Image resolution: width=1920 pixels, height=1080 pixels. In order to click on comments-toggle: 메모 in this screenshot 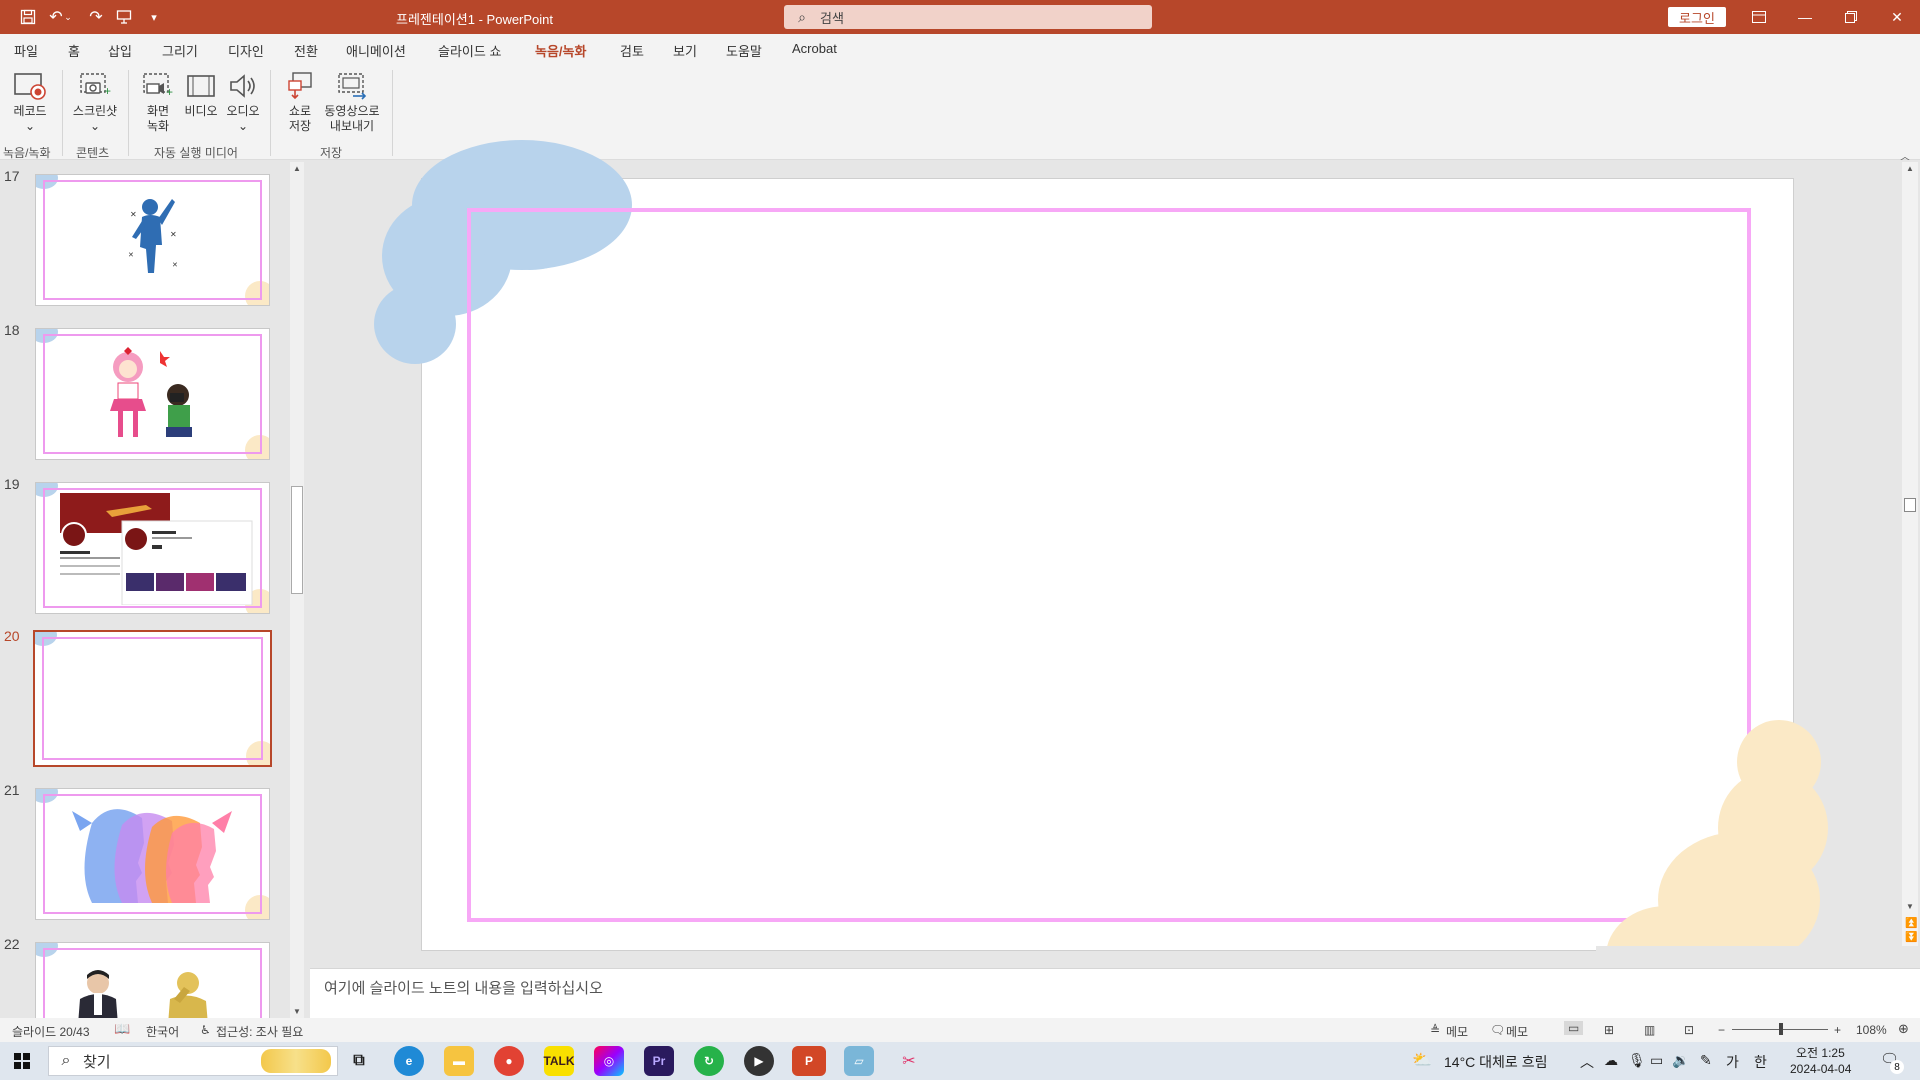, I will do `click(1517, 1031)`.